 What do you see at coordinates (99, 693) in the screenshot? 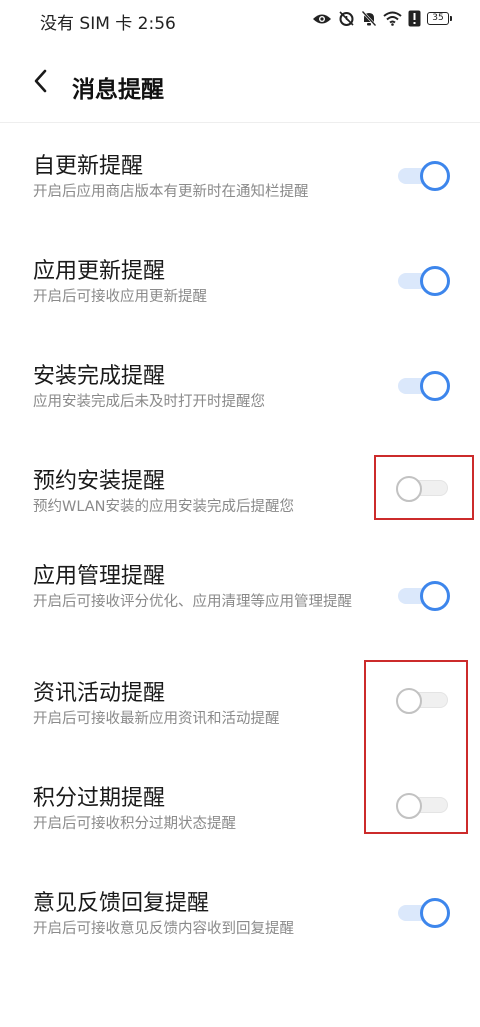
I see `setting-title: 资讯活动提醒` at bounding box center [99, 693].